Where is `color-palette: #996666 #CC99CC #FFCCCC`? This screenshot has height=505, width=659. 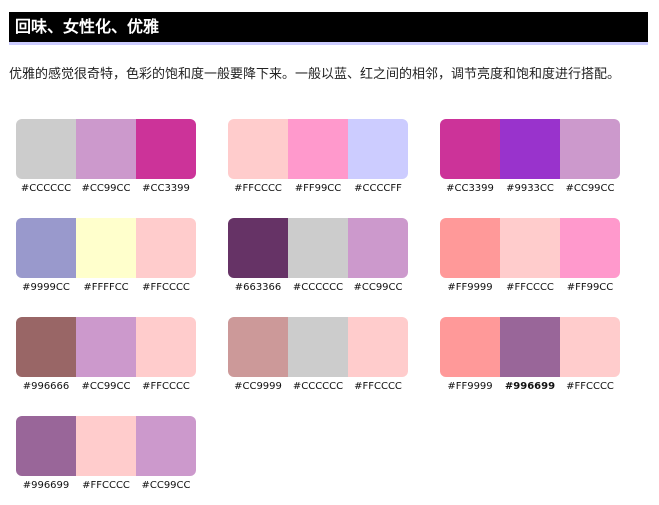 color-palette: #996666 #CC99CC #FFCCCC is located at coordinates (106, 354).